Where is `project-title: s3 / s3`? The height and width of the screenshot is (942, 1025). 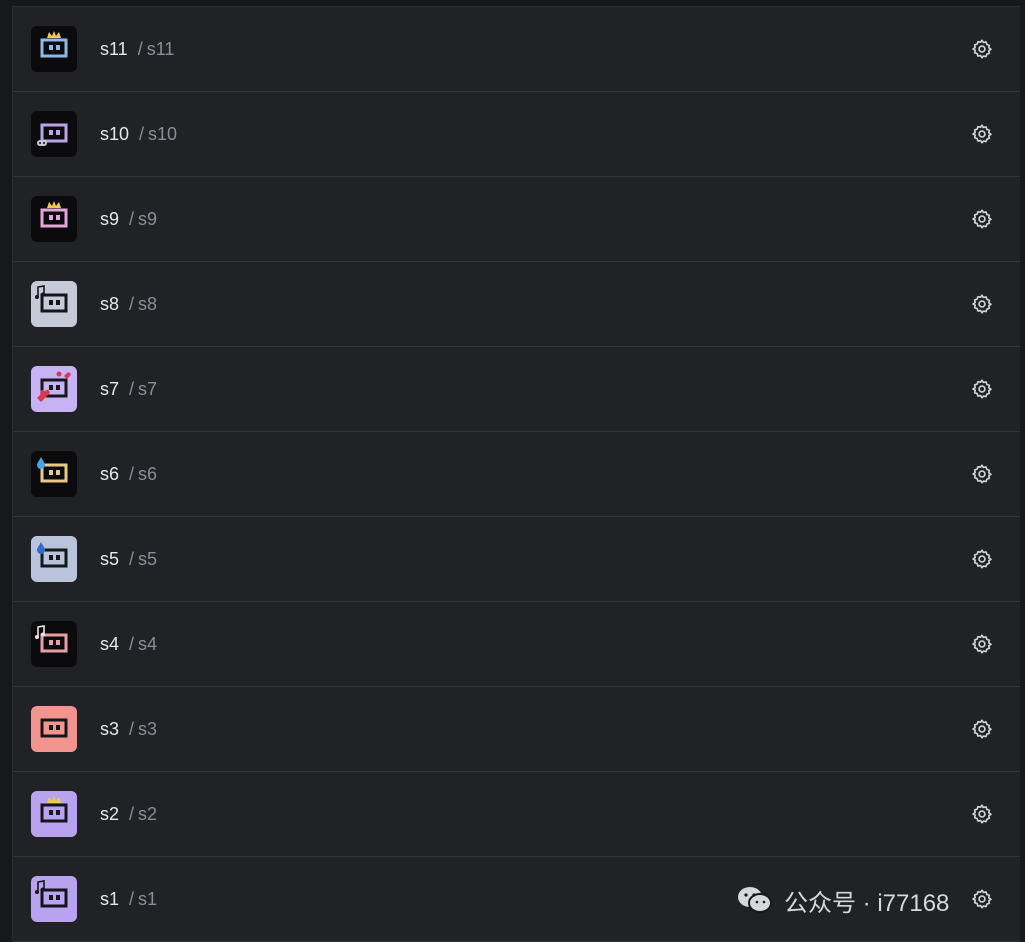 project-title: s3 / s3 is located at coordinates (128, 729).